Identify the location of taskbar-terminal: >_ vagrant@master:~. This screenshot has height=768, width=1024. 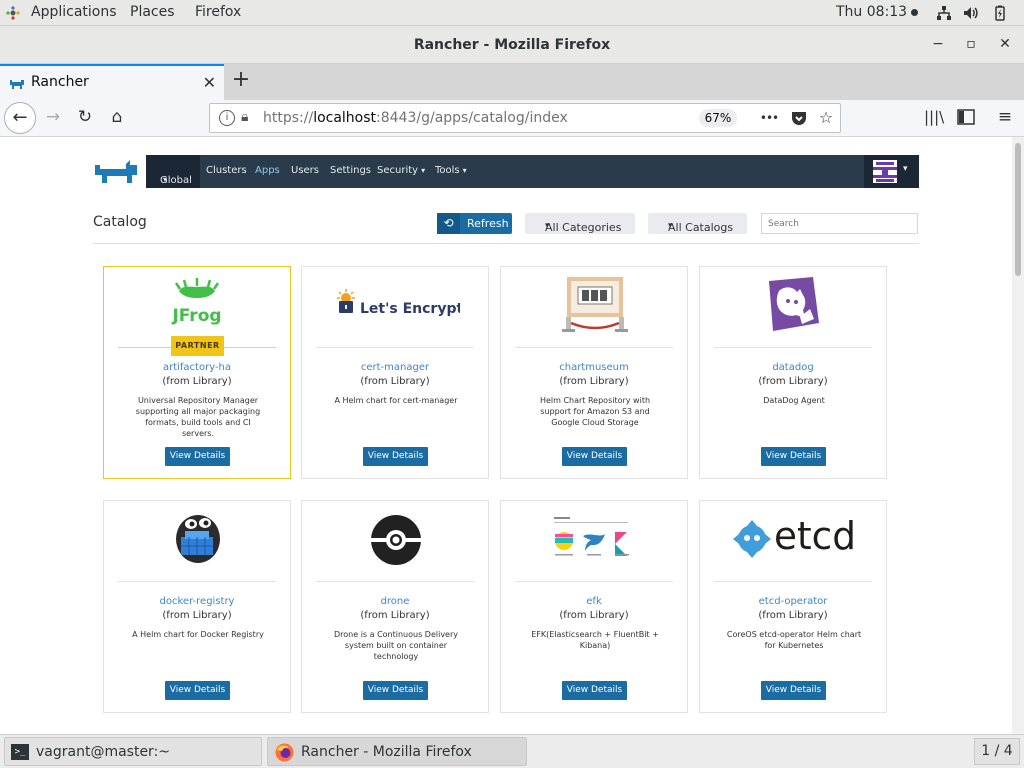
(133, 751).